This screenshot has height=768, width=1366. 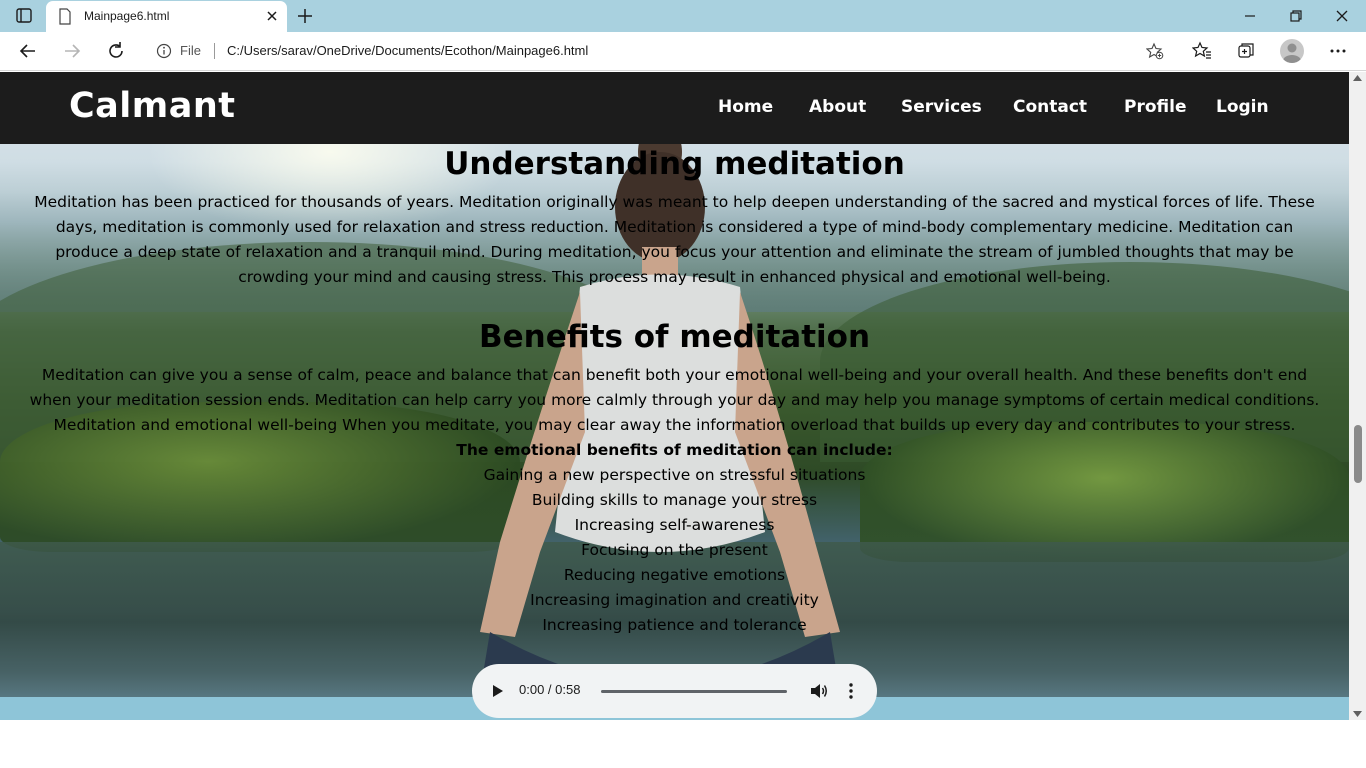 I want to click on browser-tab: Mainpage6.html, so click(x=166, y=16).